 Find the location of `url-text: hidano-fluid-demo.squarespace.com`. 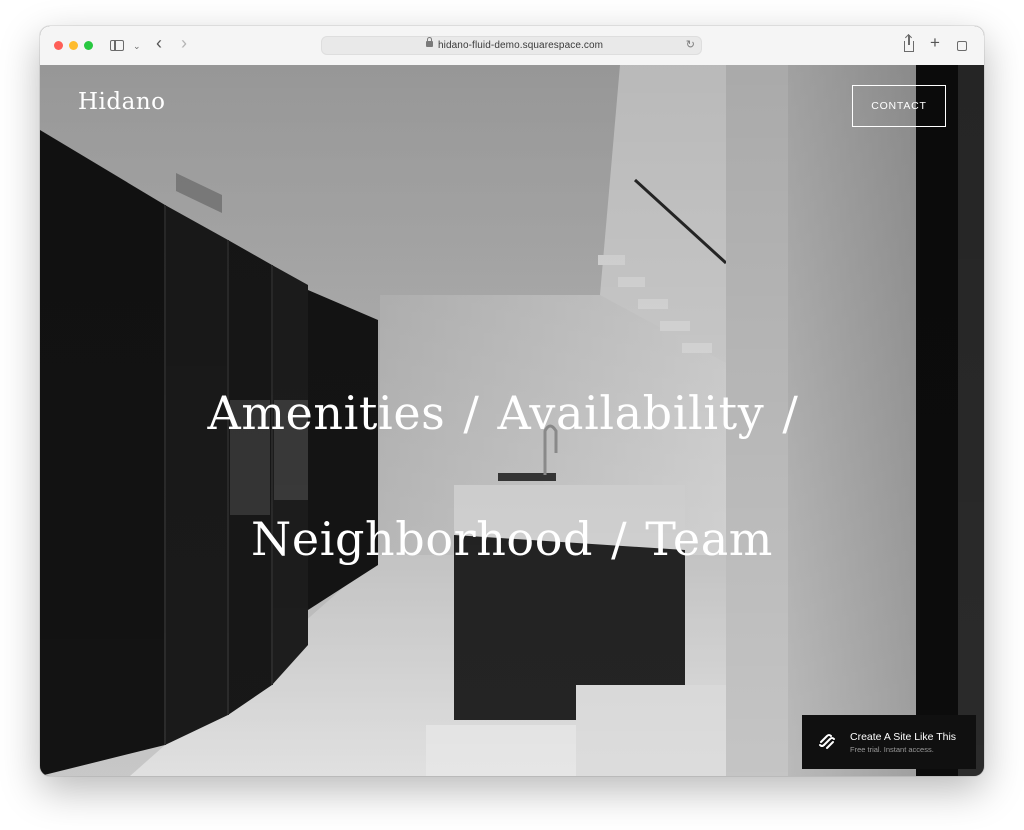

url-text: hidano-fluid-demo.squarespace.com is located at coordinates (521, 45).